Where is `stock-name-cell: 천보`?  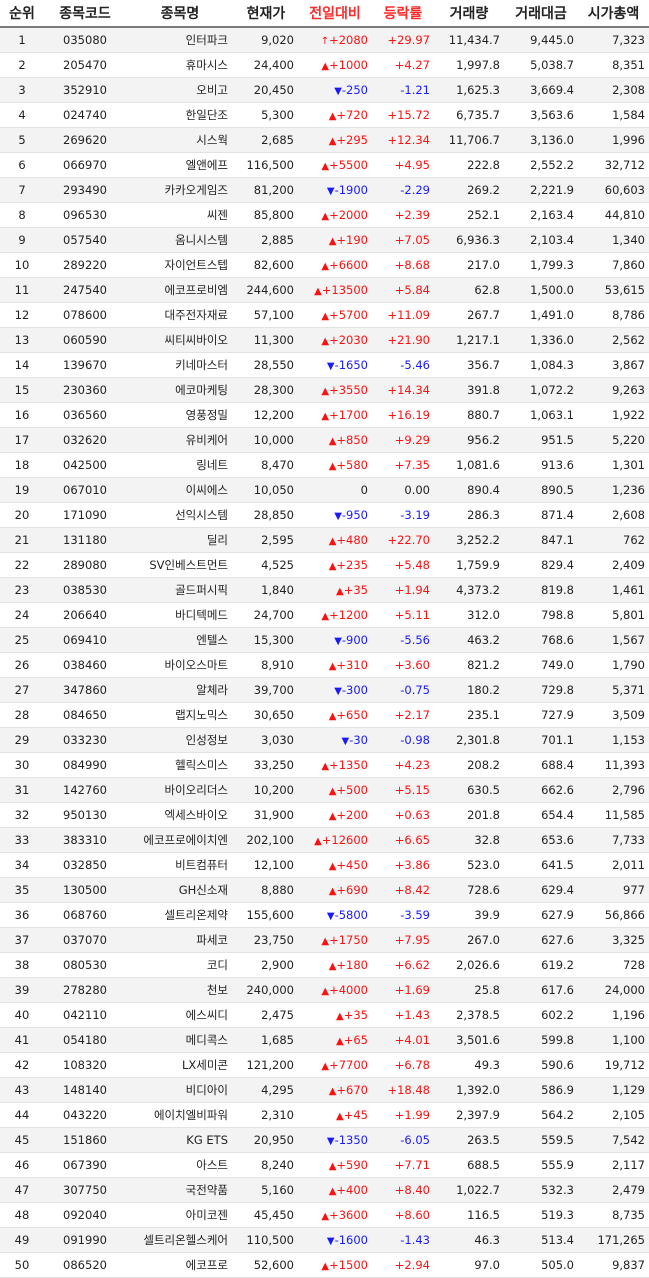 stock-name-cell: 천보 is located at coordinates (180, 990).